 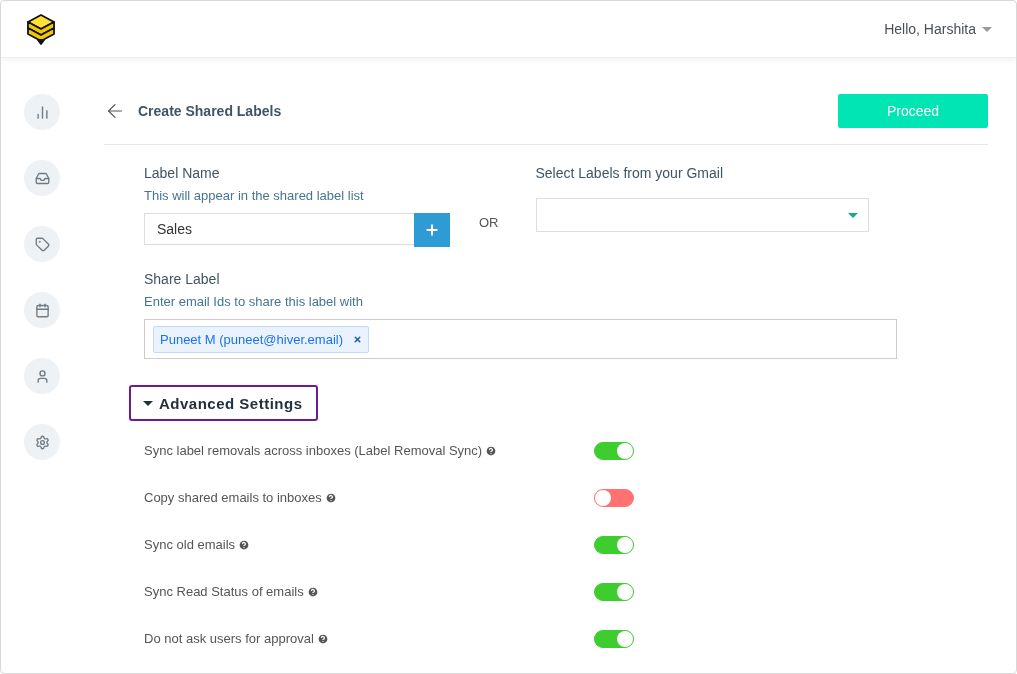 I want to click on person-icon, so click(x=42, y=376).